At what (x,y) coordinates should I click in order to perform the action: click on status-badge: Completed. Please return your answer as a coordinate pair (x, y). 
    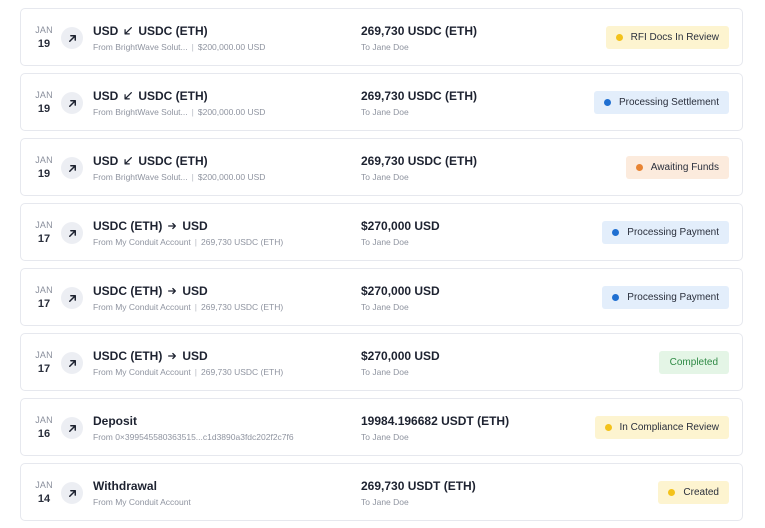
    Looking at the image, I should click on (693, 362).